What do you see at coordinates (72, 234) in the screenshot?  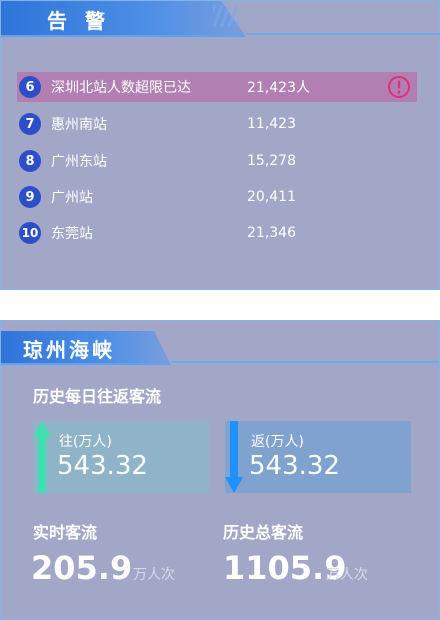 I see `station-name: 东莞站` at bounding box center [72, 234].